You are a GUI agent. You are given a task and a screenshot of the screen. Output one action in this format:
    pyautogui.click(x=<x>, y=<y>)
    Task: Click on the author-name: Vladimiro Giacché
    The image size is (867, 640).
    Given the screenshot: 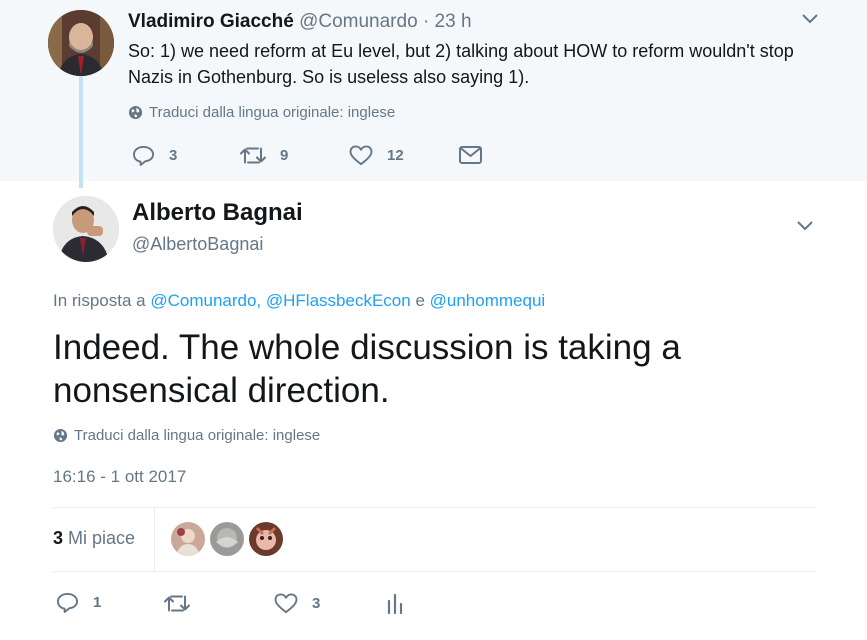 What is the action you would take?
    pyautogui.click(x=211, y=21)
    